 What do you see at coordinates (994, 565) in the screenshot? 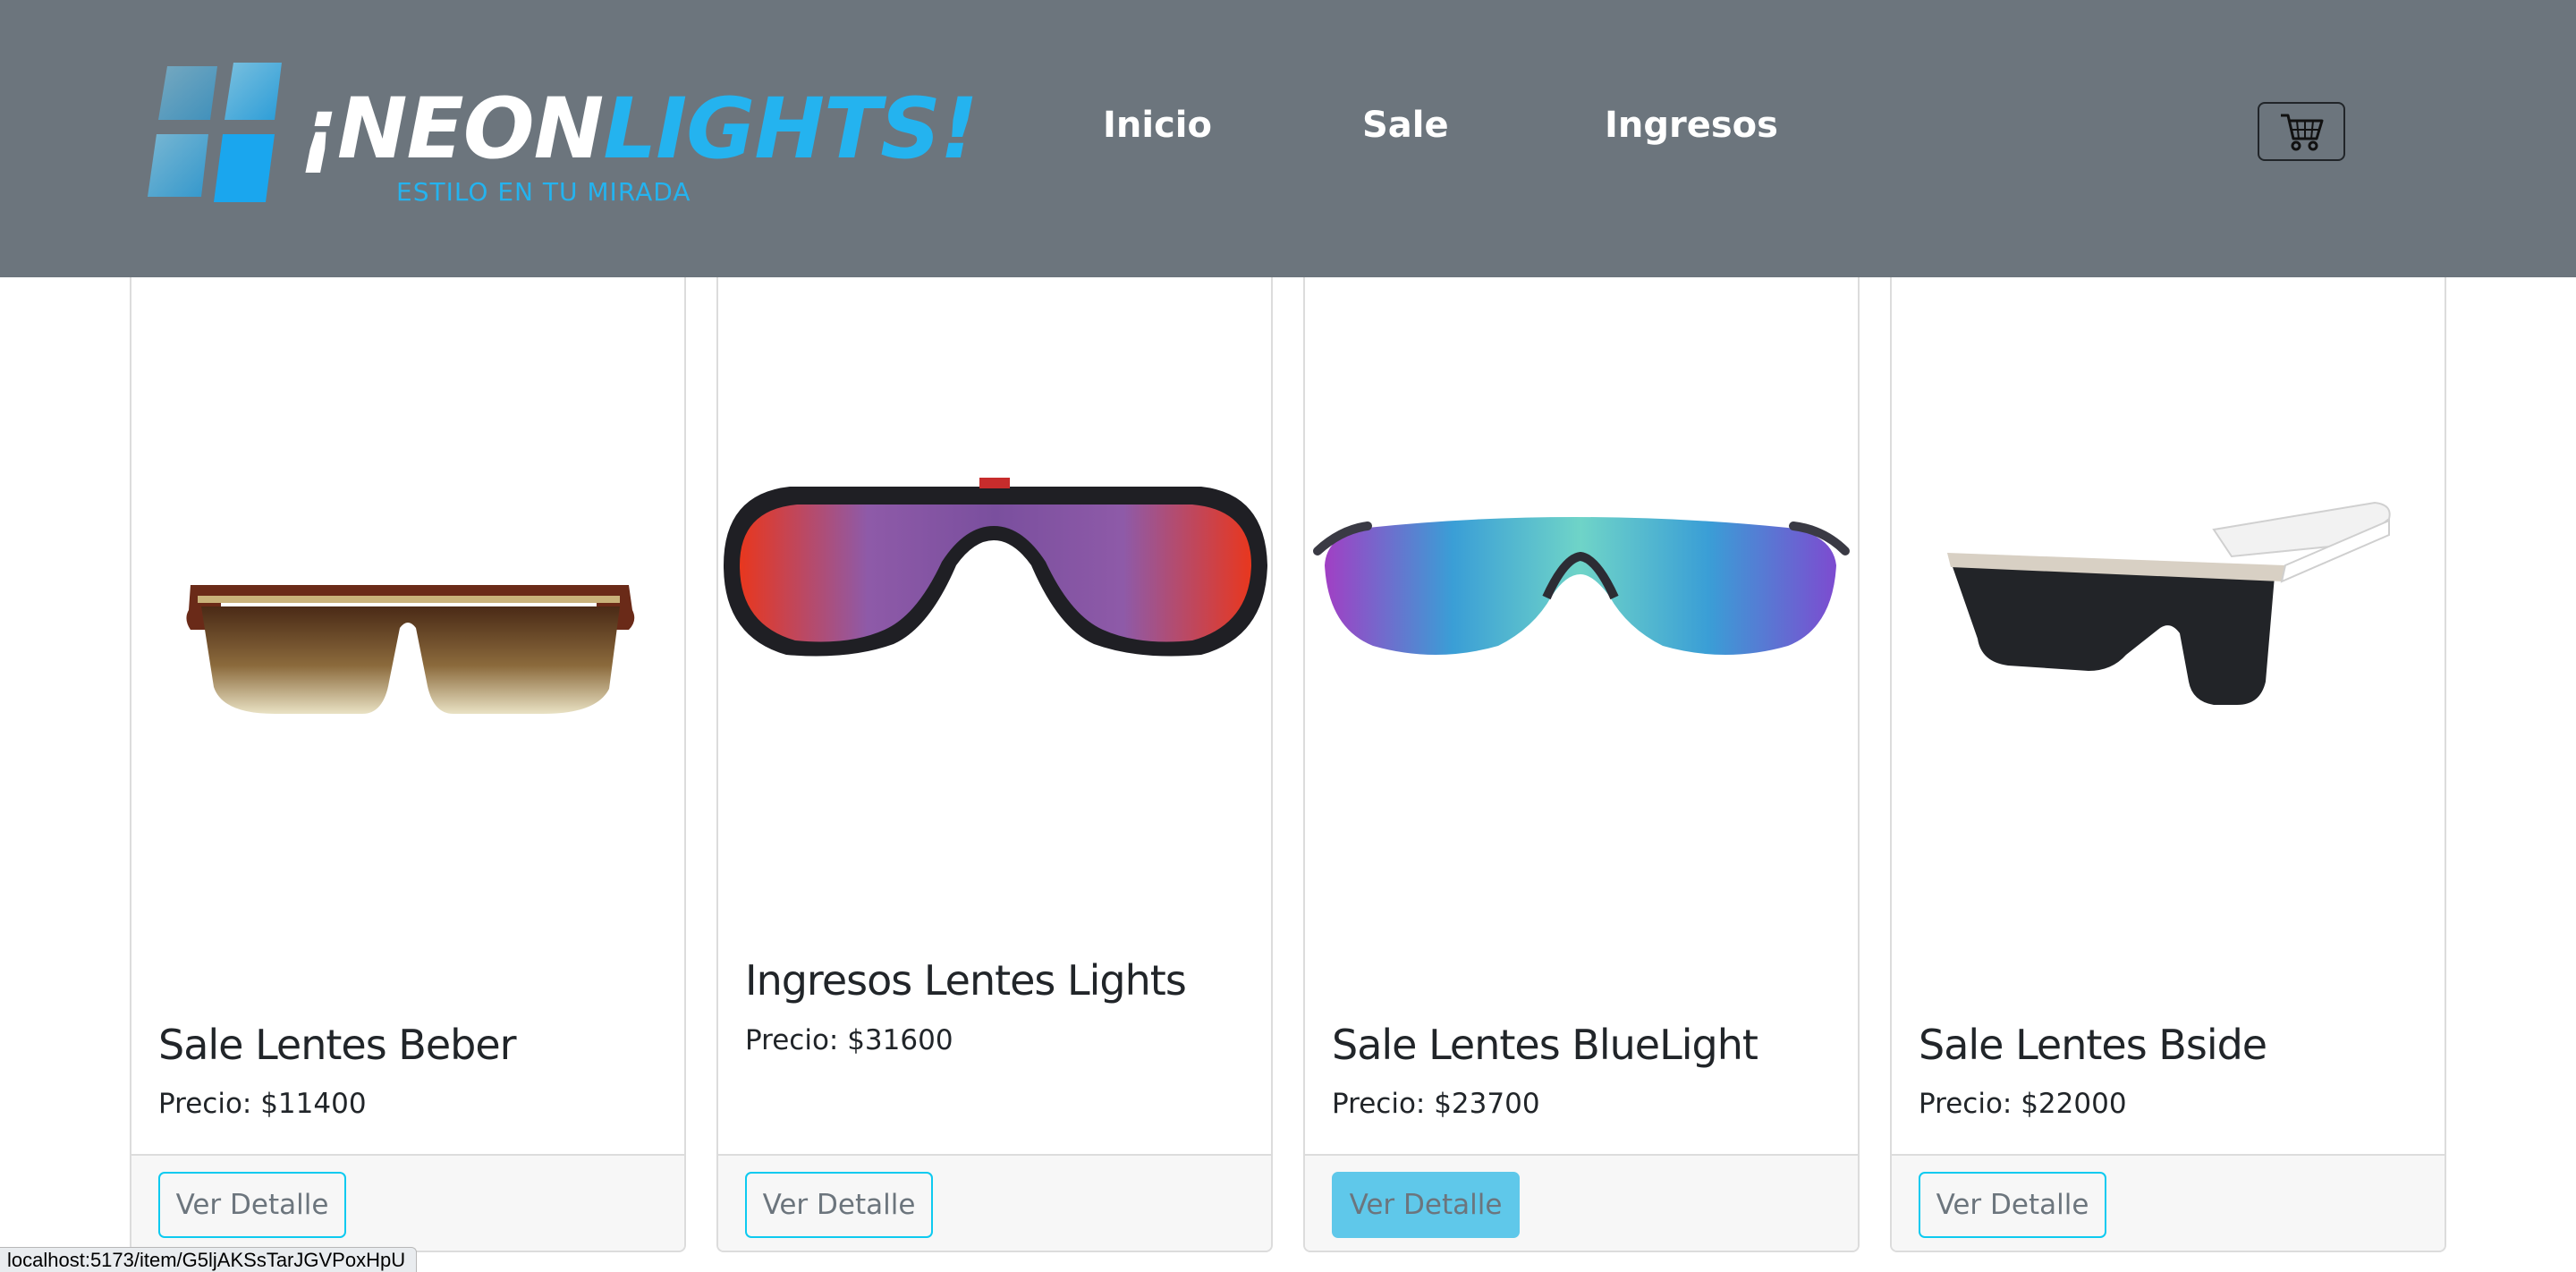
I see `product-image-sport-sunglasses` at bounding box center [994, 565].